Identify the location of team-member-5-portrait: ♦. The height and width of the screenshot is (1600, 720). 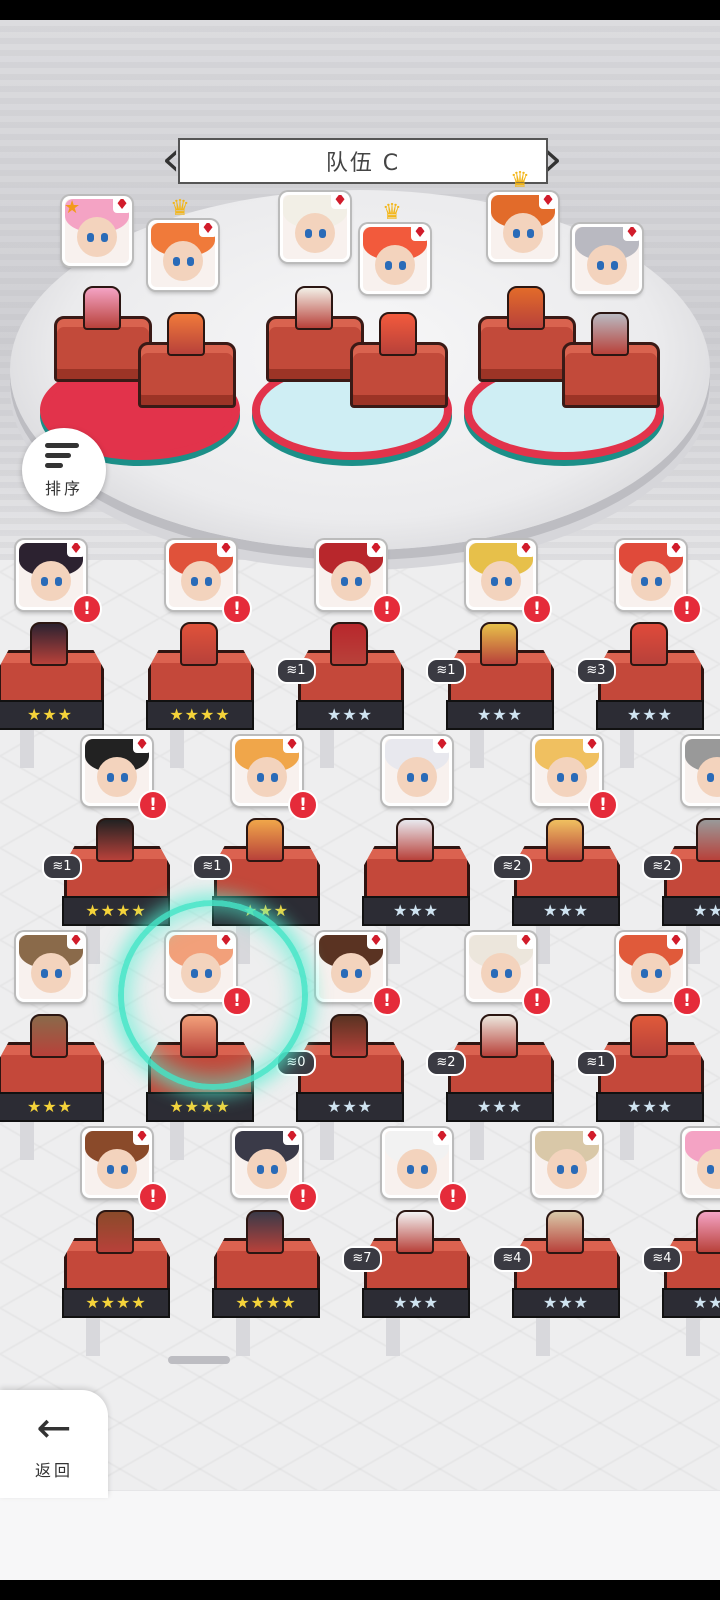
(523, 227).